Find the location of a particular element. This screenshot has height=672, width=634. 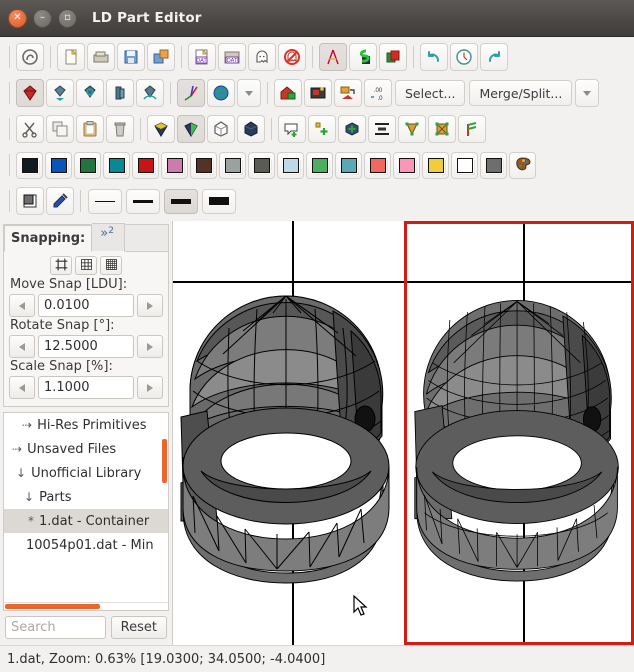

rectifier-button is located at coordinates (472, 129).